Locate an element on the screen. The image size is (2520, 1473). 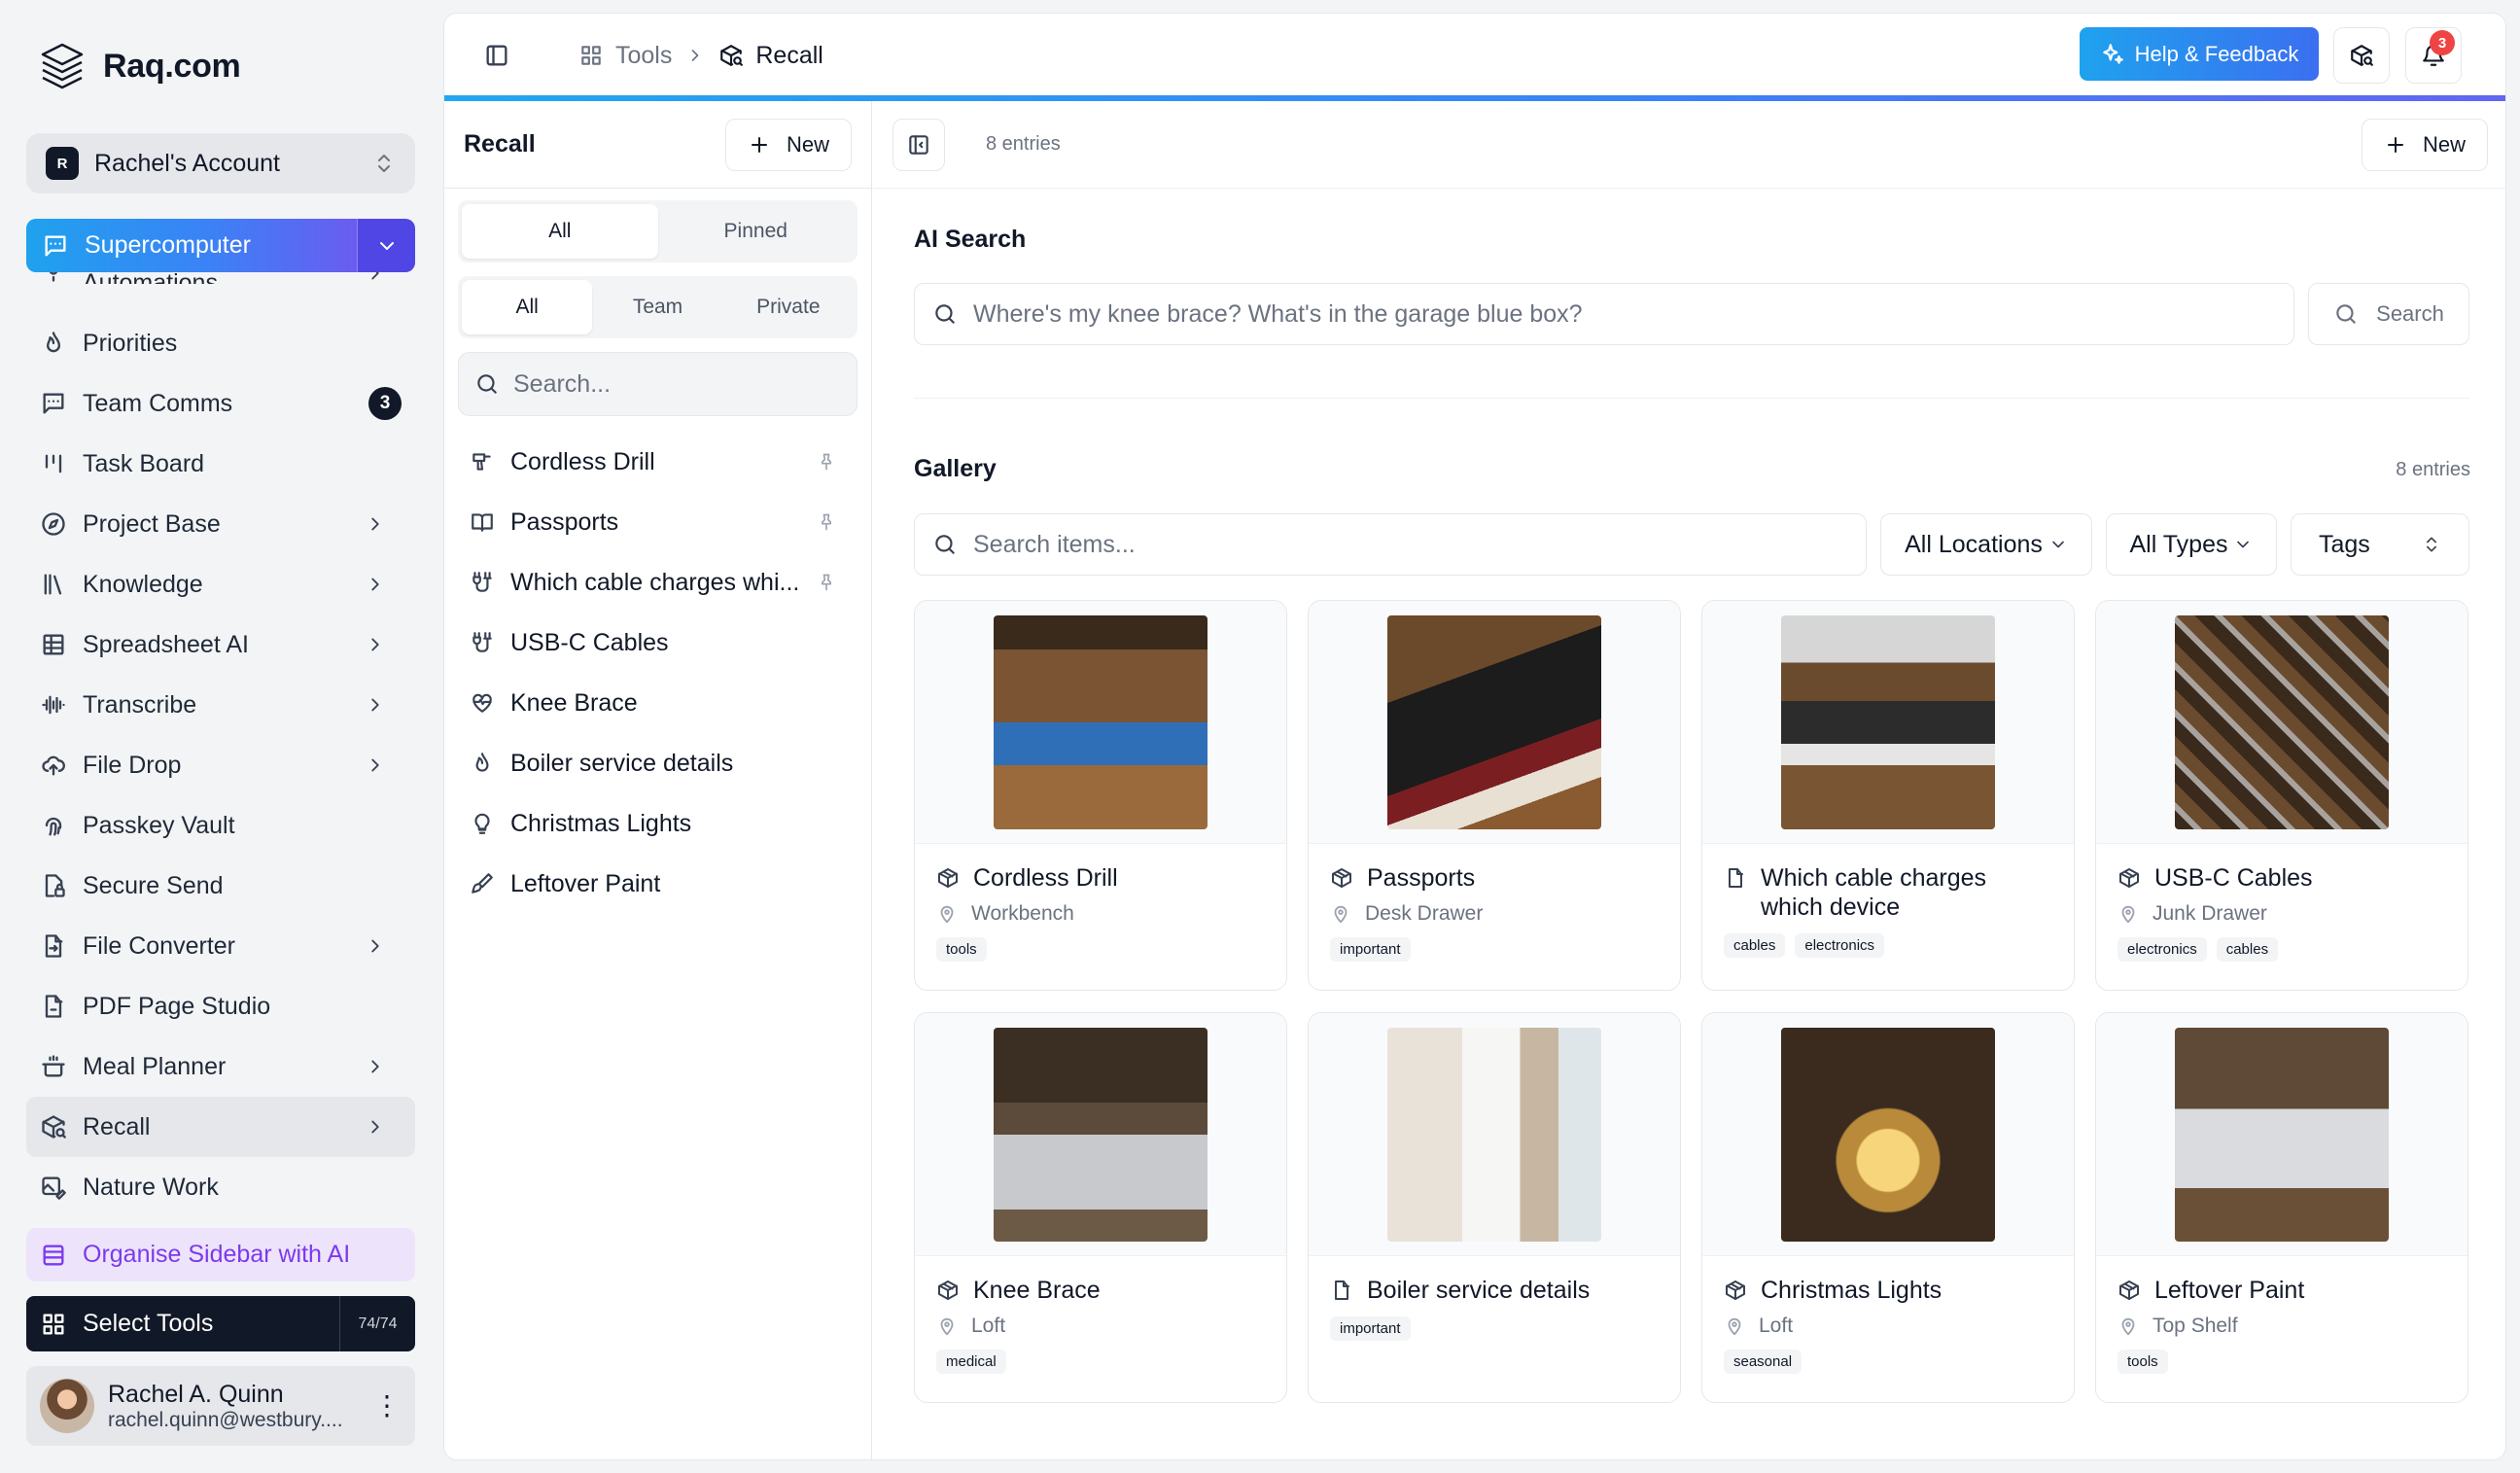
sidebar-item-meal-planner: Meal Planner is located at coordinates (220, 1066).